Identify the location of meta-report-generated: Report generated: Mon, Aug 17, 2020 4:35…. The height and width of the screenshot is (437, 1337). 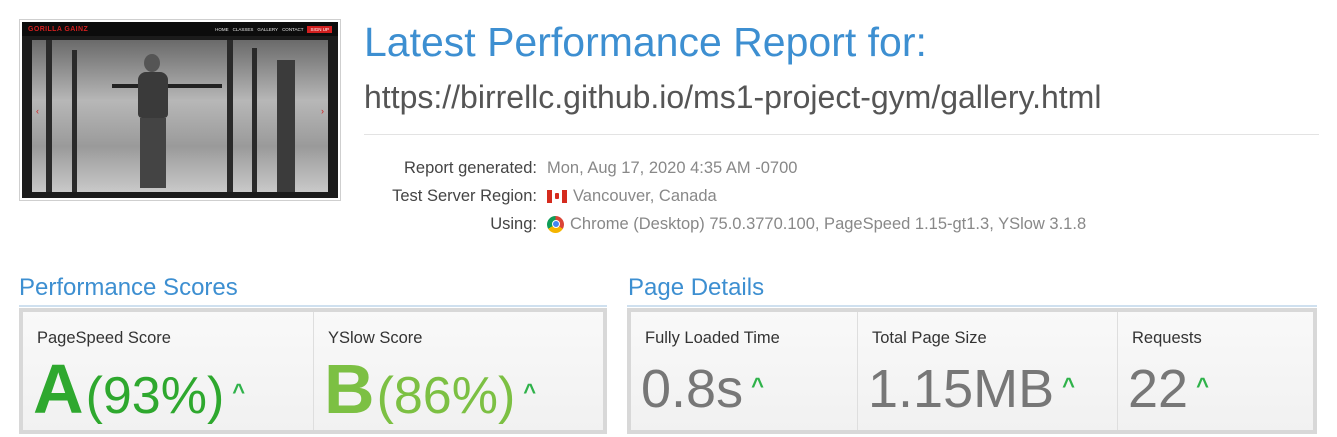
(580, 168).